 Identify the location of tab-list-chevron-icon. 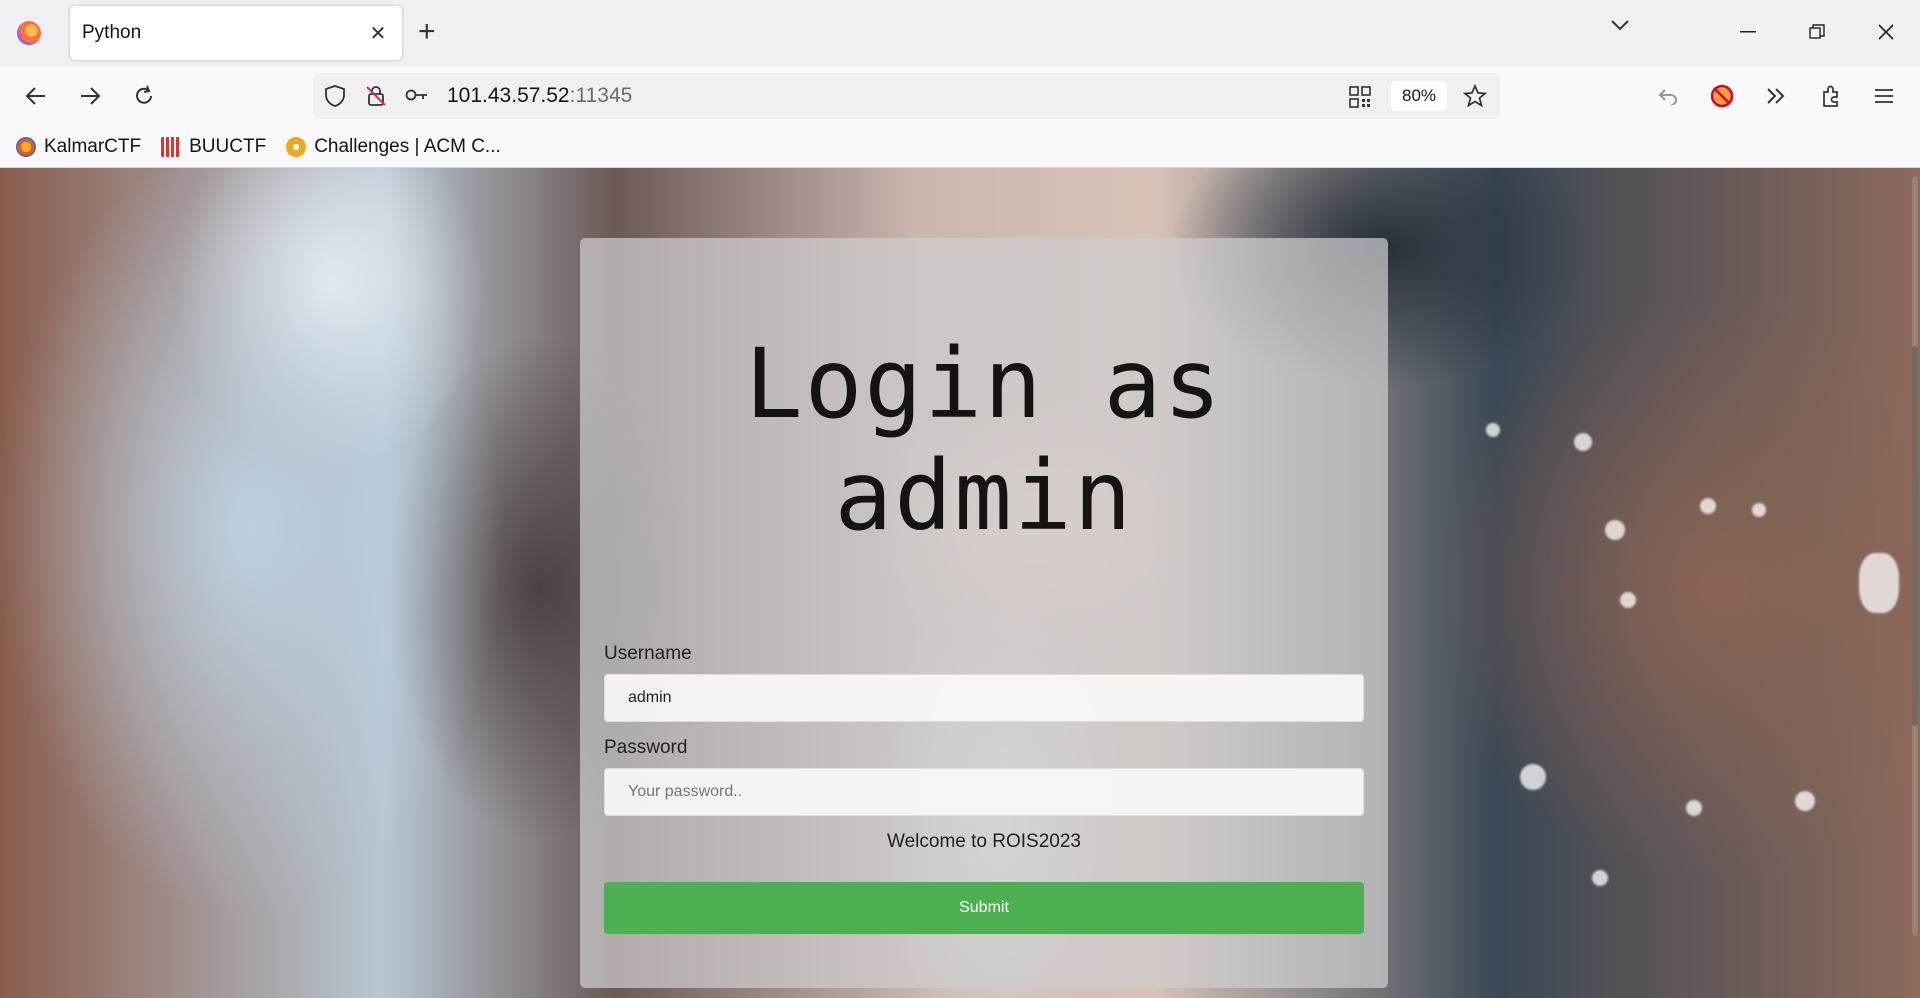
(1620, 27).